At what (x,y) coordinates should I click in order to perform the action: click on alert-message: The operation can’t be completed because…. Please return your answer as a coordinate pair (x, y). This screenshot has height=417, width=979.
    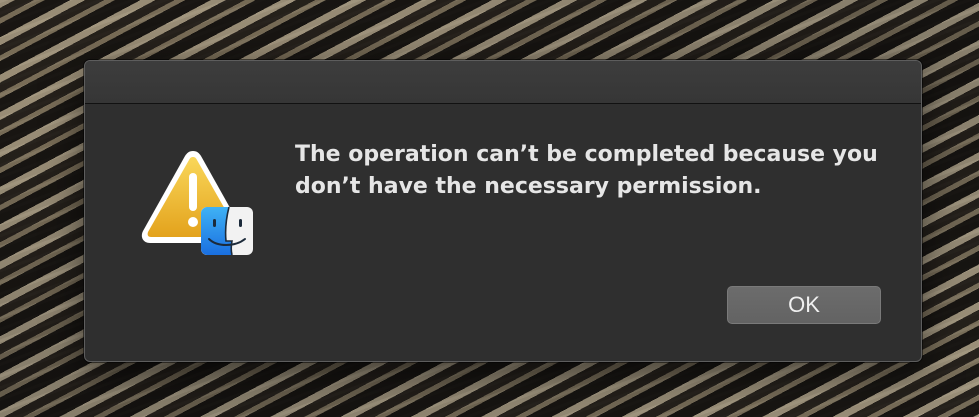
    Looking at the image, I should click on (586, 170).